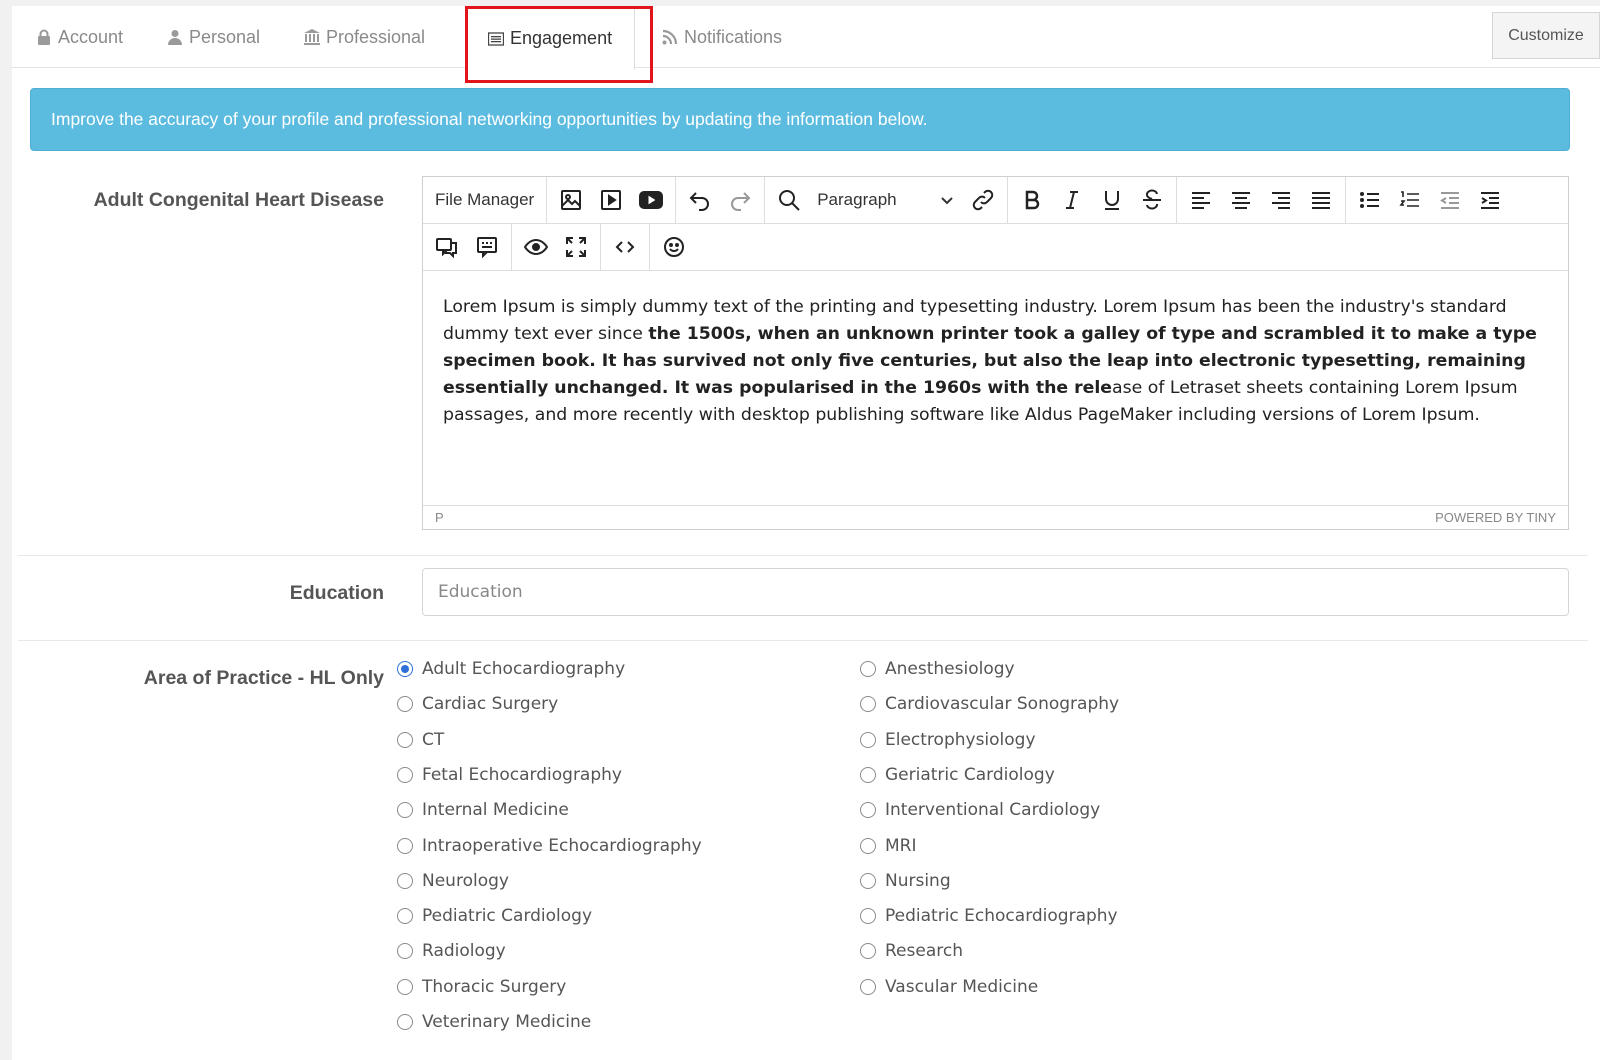 This screenshot has width=1600, height=1060. What do you see at coordinates (989, 916) in the screenshot?
I see `radio-option: Pediatric Echocardiography` at bounding box center [989, 916].